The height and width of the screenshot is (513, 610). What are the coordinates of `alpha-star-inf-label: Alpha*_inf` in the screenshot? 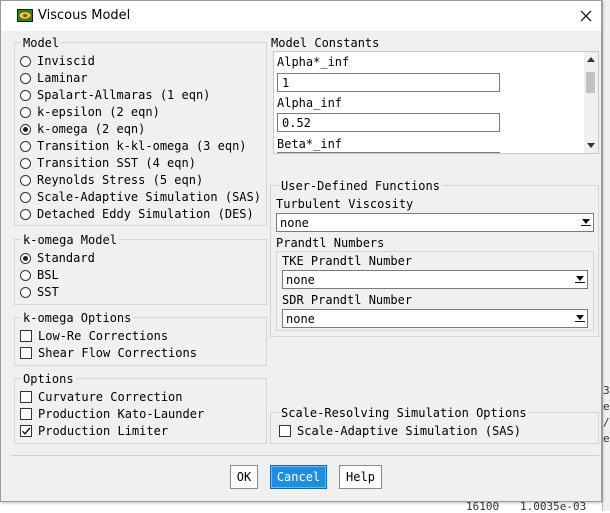 It's located at (313, 62).